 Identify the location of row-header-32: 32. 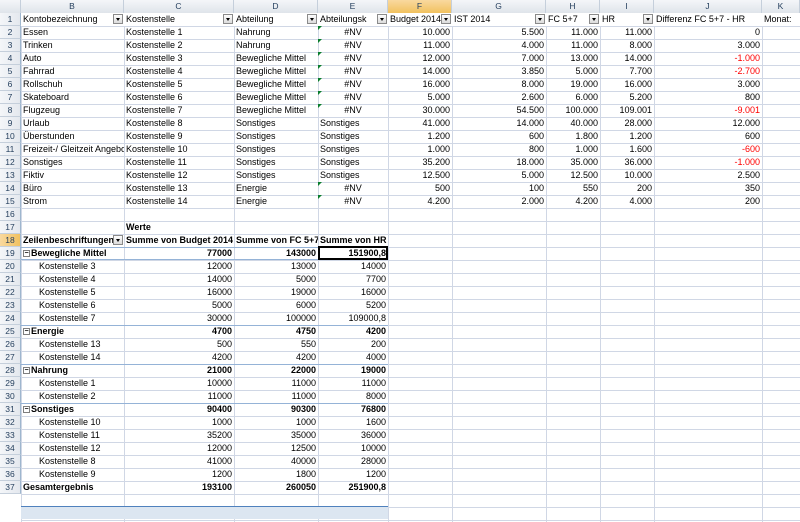
(10, 422).